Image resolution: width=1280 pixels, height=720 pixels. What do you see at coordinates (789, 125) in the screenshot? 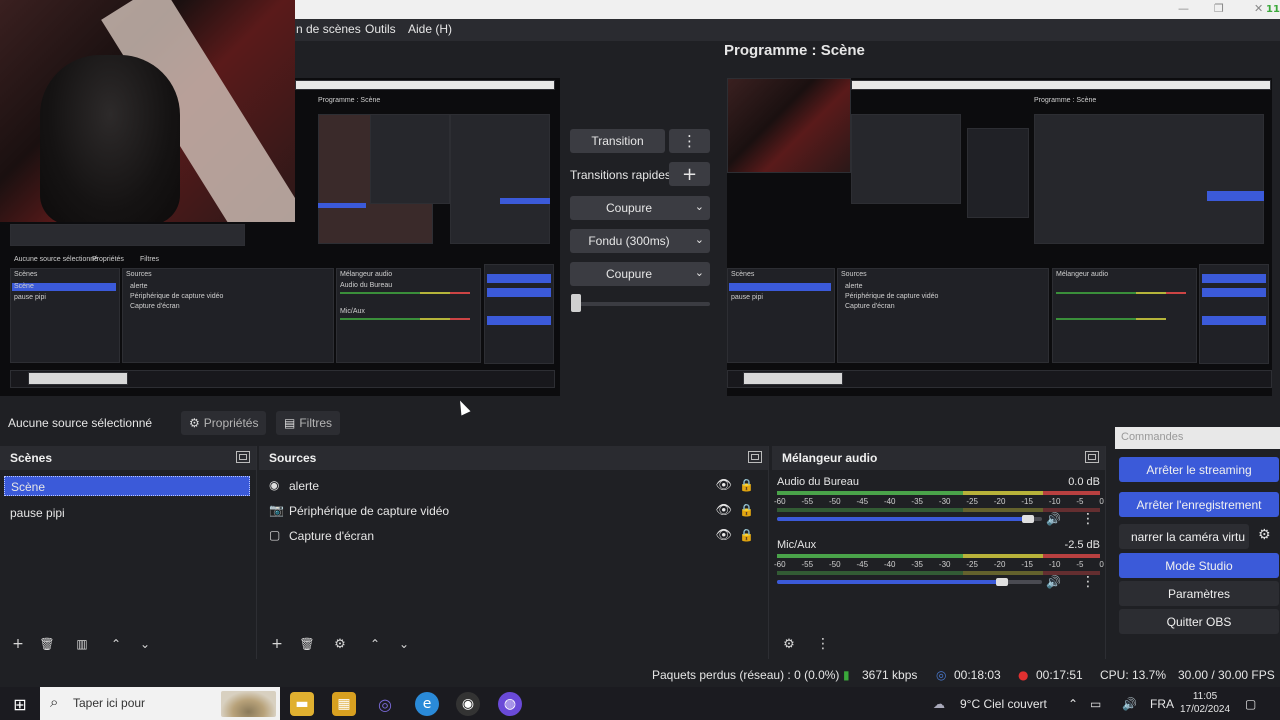
I see `mini-webcam` at bounding box center [789, 125].